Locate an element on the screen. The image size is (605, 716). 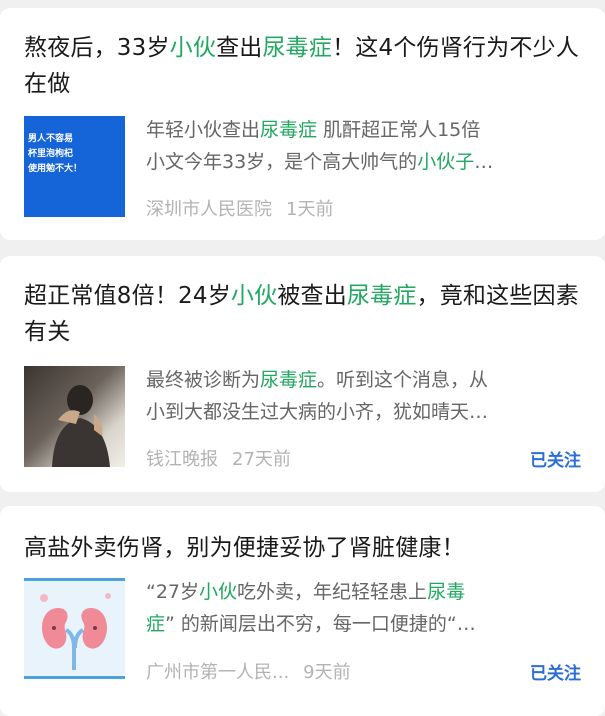
kidney-illustration-icon is located at coordinates (74, 628).